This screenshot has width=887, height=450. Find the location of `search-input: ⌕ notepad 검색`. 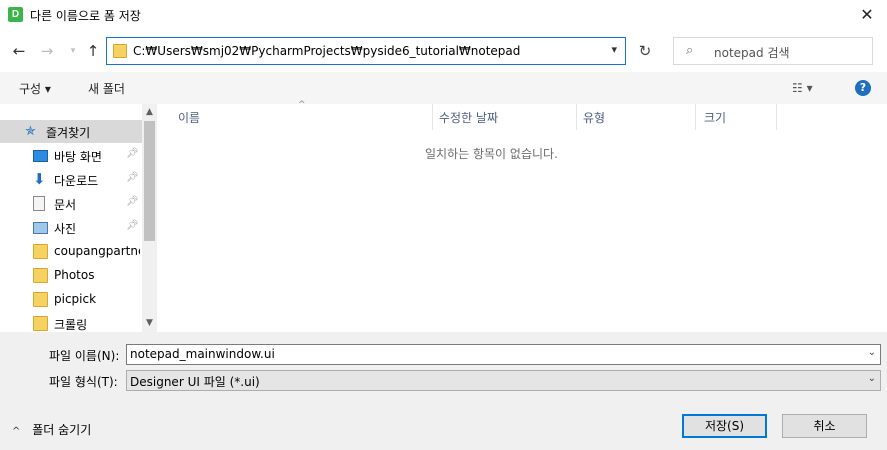

search-input: ⌕ notepad 검색 is located at coordinates (773, 51).